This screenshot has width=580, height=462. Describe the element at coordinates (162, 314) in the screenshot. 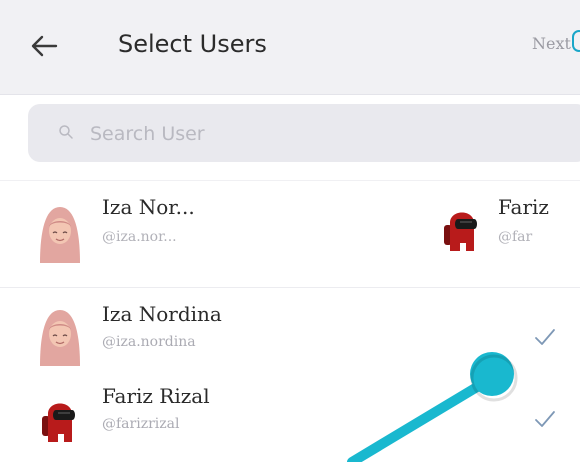

I see `user-name: Iza Nordina` at that location.